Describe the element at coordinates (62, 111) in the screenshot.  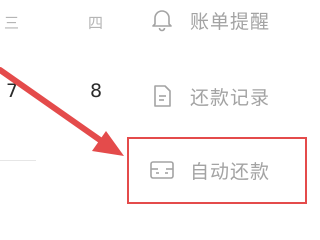
I see `arrow-annotation` at that location.